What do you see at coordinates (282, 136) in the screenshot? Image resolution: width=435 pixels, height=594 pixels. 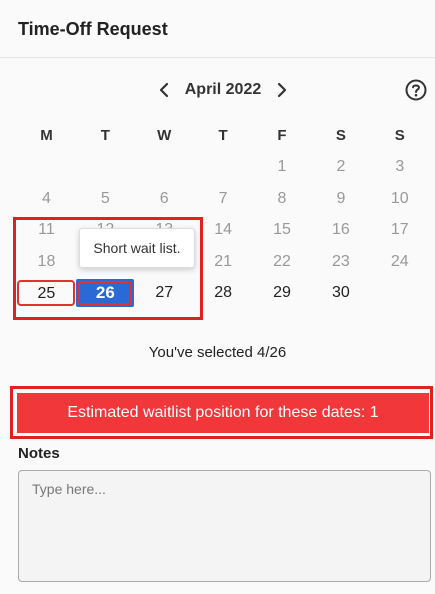 I see `weekday-label: F` at bounding box center [282, 136].